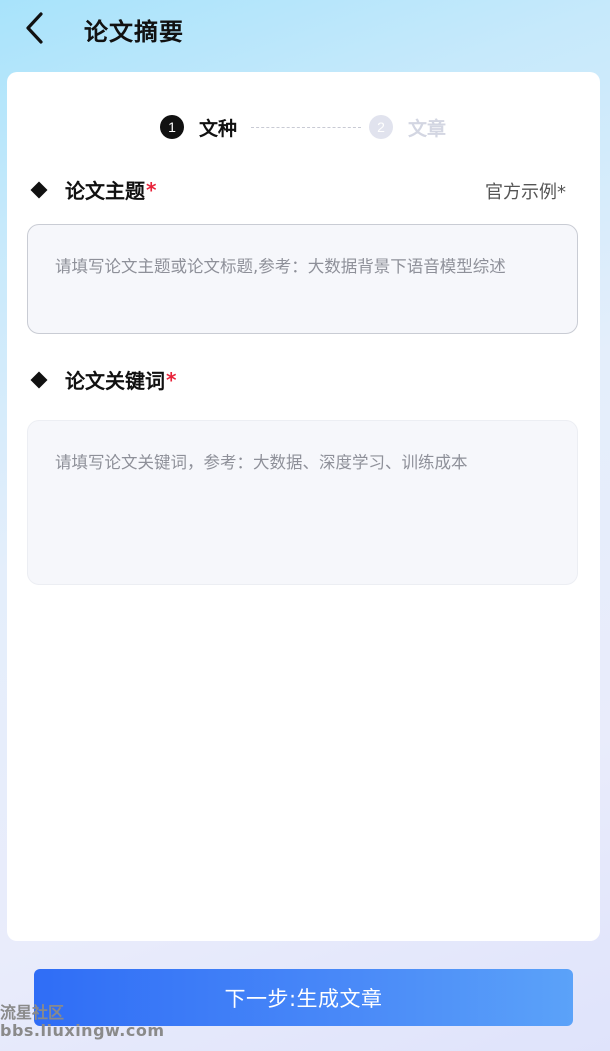 The width and height of the screenshot is (610, 1051). I want to click on watermark-line-1: 流星社区, so click(32, 1012).